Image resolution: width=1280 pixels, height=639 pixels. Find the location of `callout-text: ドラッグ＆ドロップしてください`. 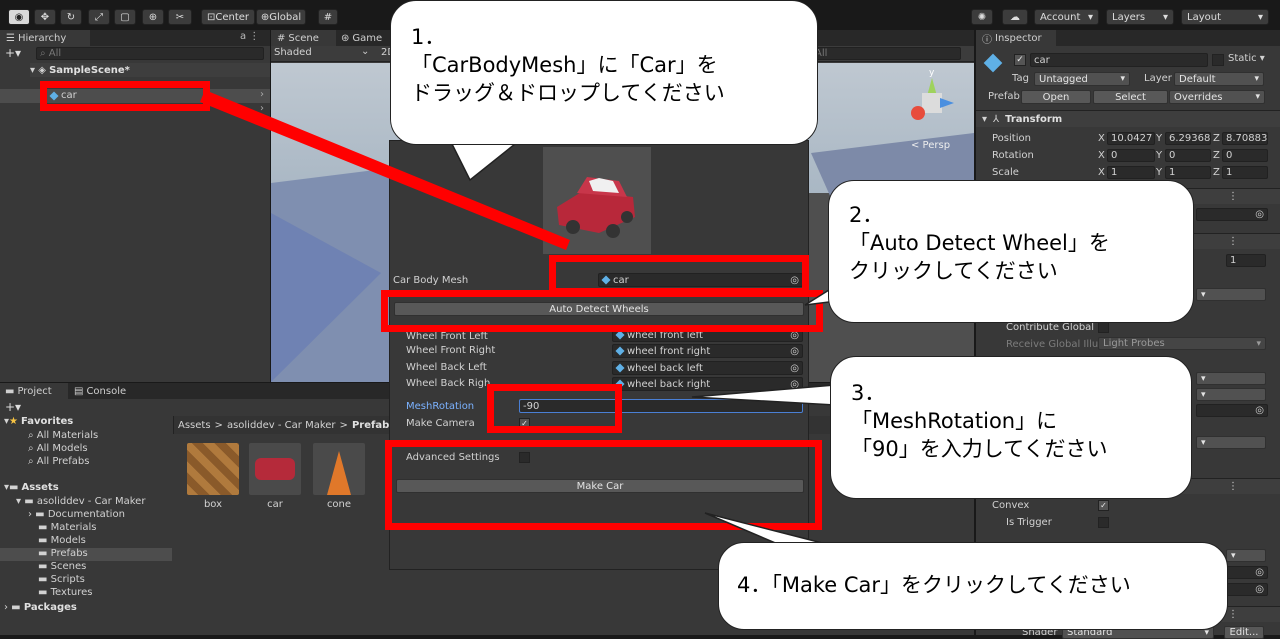

callout-text: ドラッグ＆ドロップしてください is located at coordinates (568, 93).